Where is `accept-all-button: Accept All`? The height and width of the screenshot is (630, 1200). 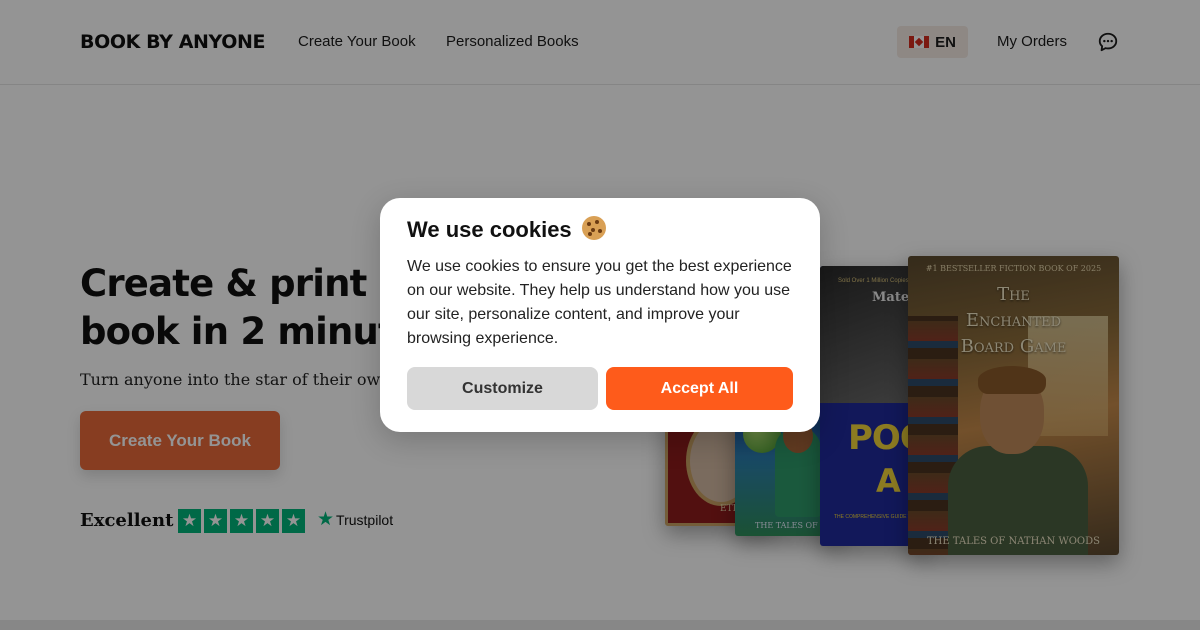
accept-all-button: Accept All is located at coordinates (699, 388).